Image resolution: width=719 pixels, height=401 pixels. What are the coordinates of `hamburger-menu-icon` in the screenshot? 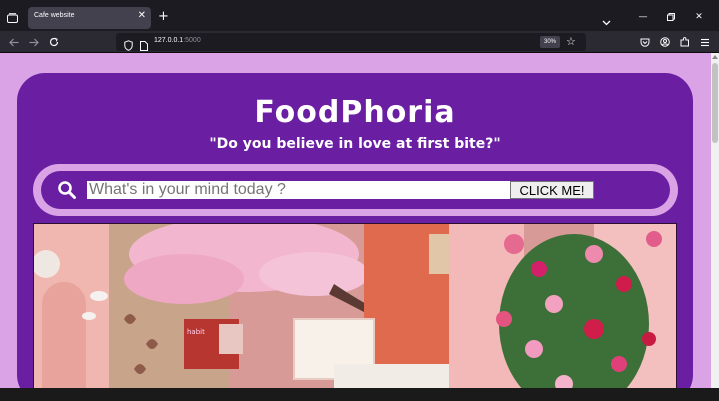 It's located at (705, 42).